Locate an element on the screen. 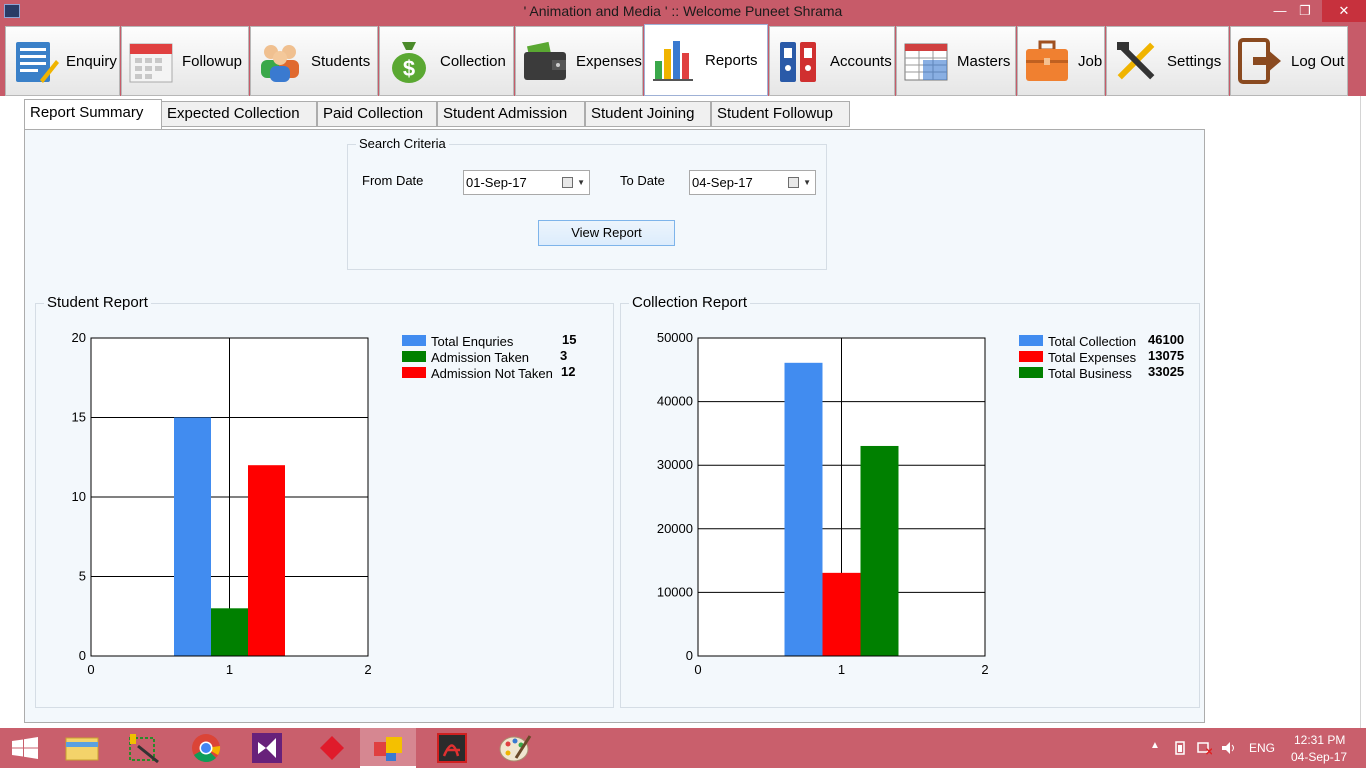 The width and height of the screenshot is (1366, 768). taskbar-visual-studio is located at coordinates (268, 748).